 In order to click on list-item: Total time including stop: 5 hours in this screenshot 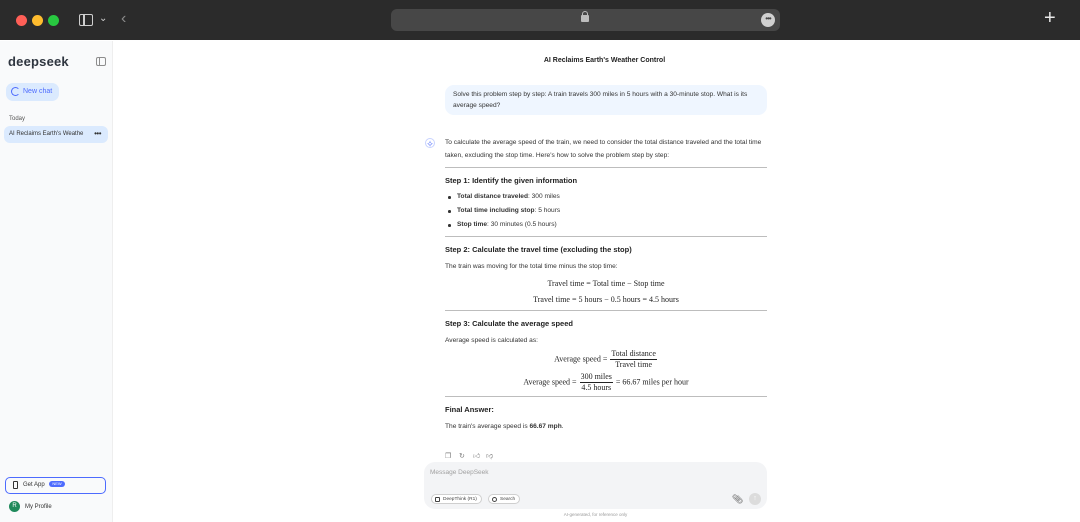, I will do `click(606, 211)`.